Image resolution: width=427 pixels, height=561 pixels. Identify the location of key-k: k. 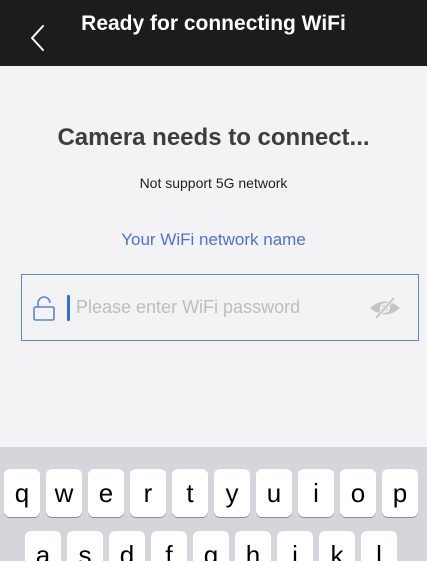
(337, 546).